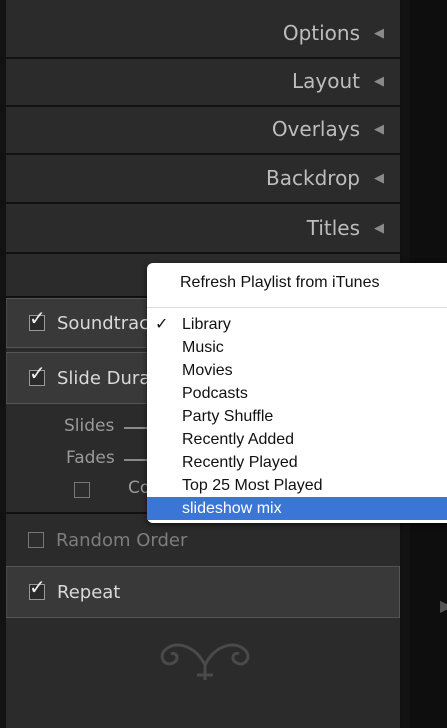 This screenshot has width=447, height=728. Describe the element at coordinates (205, 661) in the screenshot. I see `panel-end-ornament-icon` at that location.